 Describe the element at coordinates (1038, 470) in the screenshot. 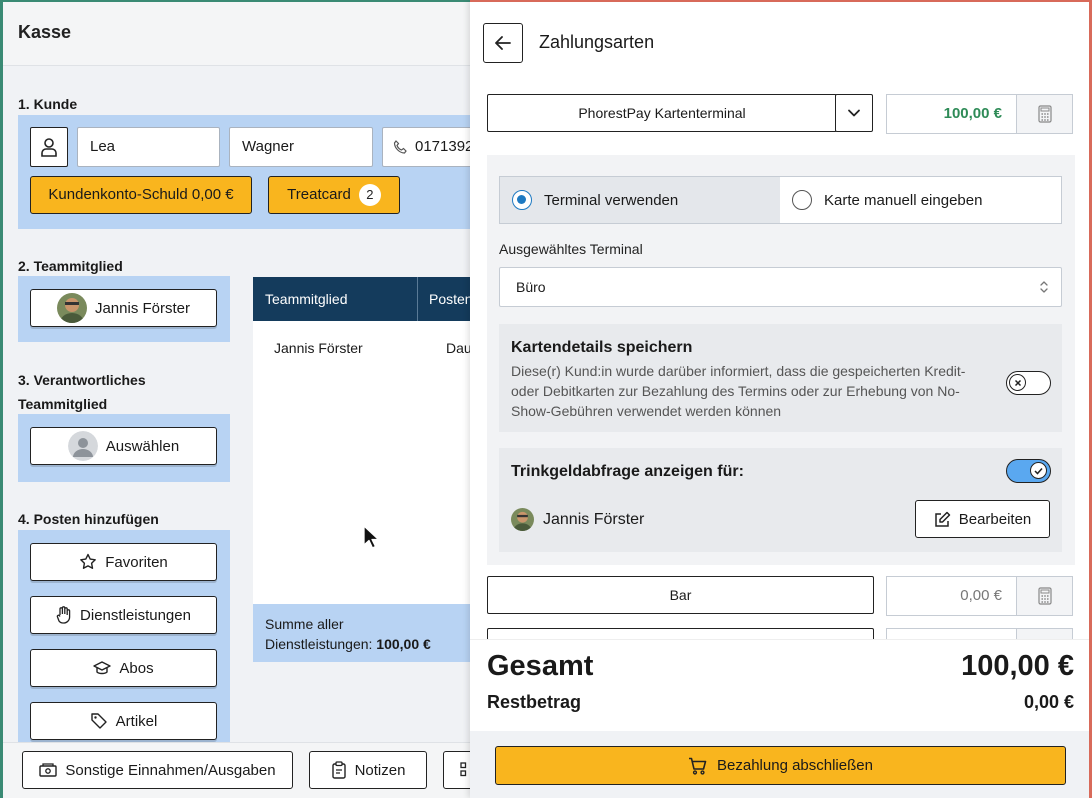

I see `toggle-on-check-icon` at that location.